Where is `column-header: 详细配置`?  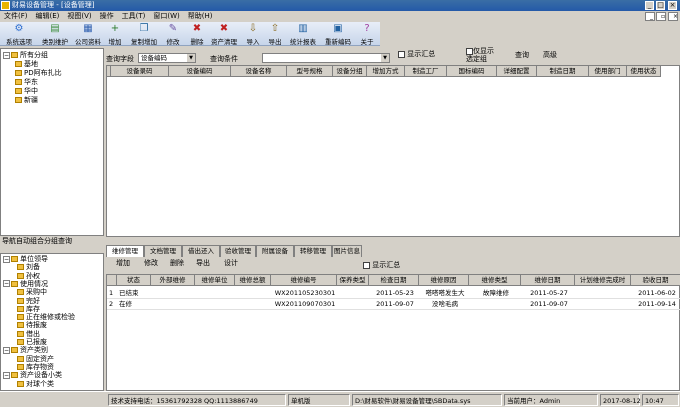
column-header: 详细配置 is located at coordinates (517, 71).